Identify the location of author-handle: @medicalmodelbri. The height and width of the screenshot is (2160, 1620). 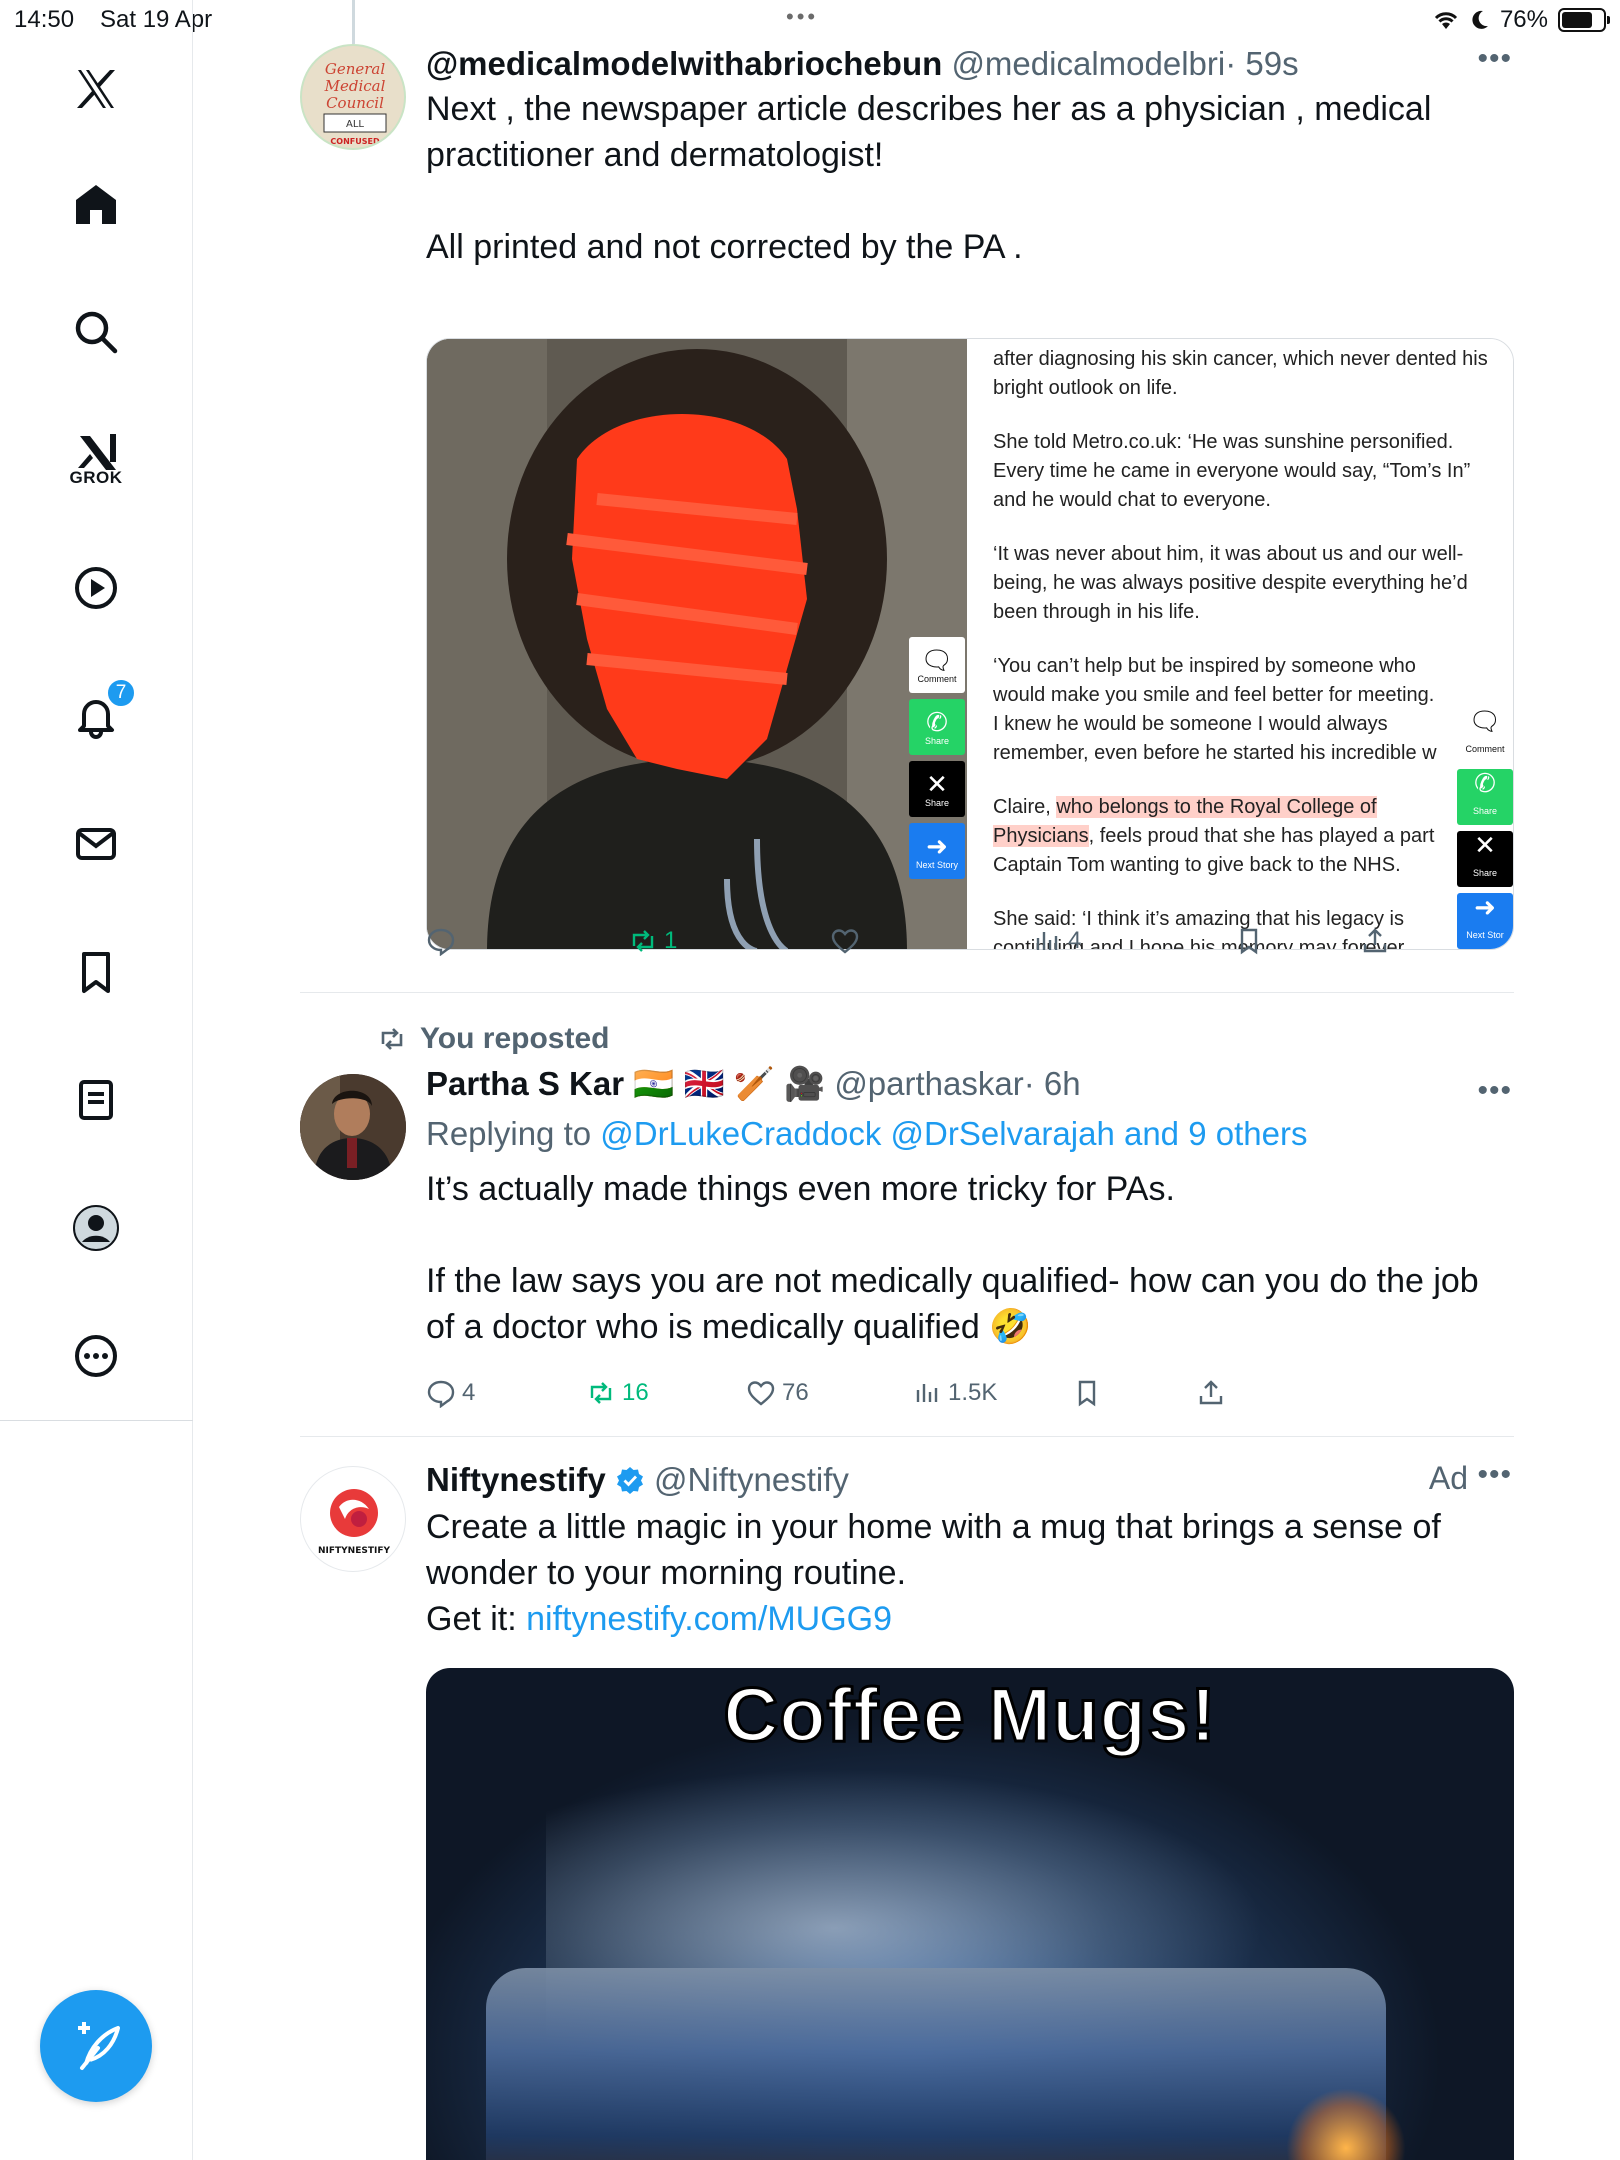
(1088, 63).